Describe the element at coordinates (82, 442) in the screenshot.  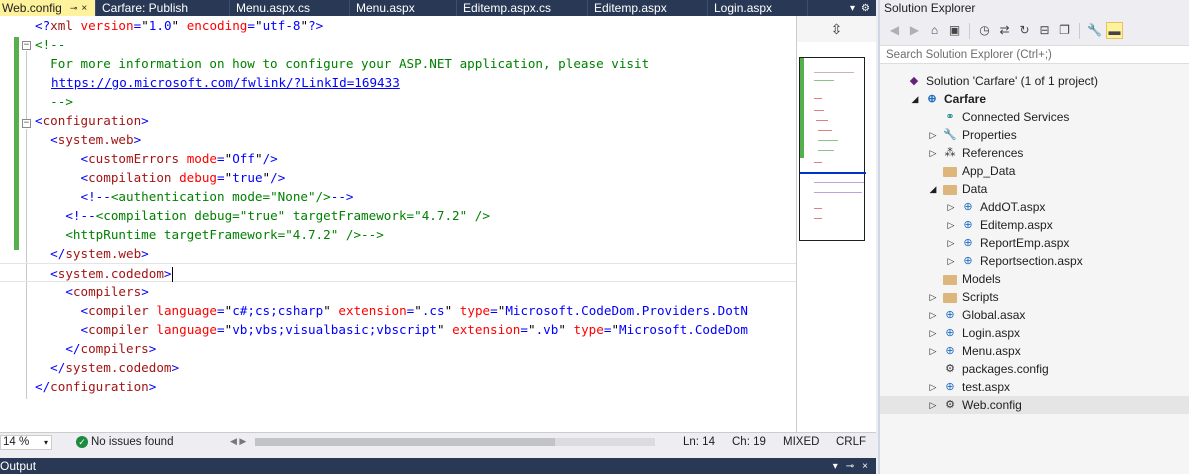
I see `check-icon: ✓` at that location.